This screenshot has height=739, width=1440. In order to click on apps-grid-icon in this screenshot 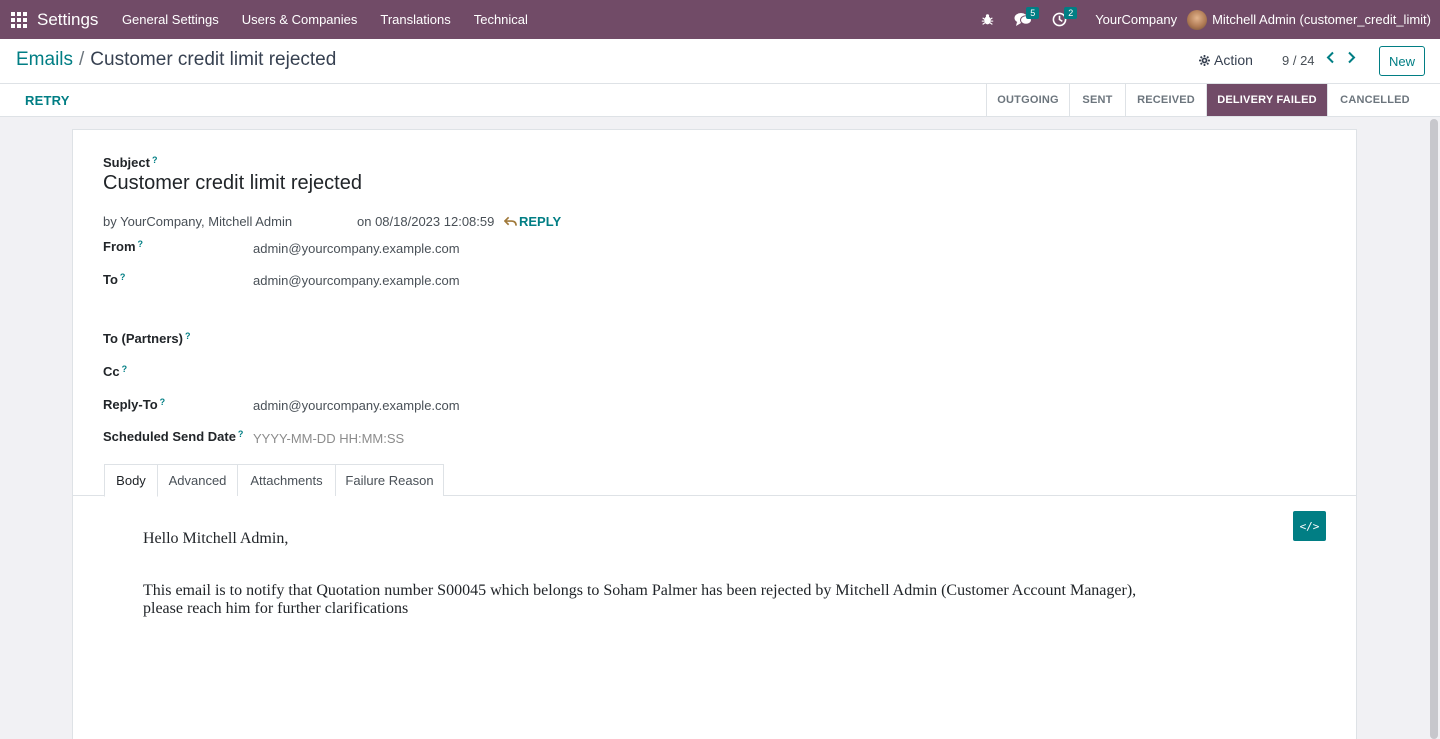, I will do `click(19, 19)`.